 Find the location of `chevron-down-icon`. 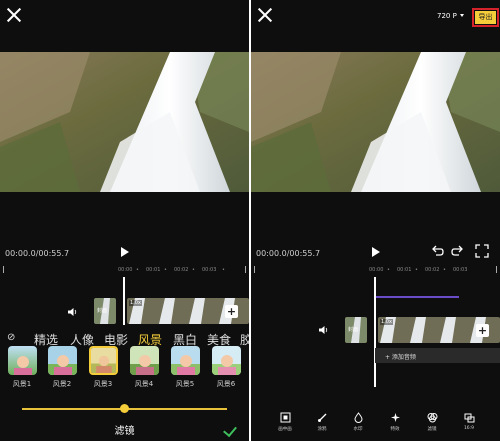

chevron-down-icon is located at coordinates (462, 15).